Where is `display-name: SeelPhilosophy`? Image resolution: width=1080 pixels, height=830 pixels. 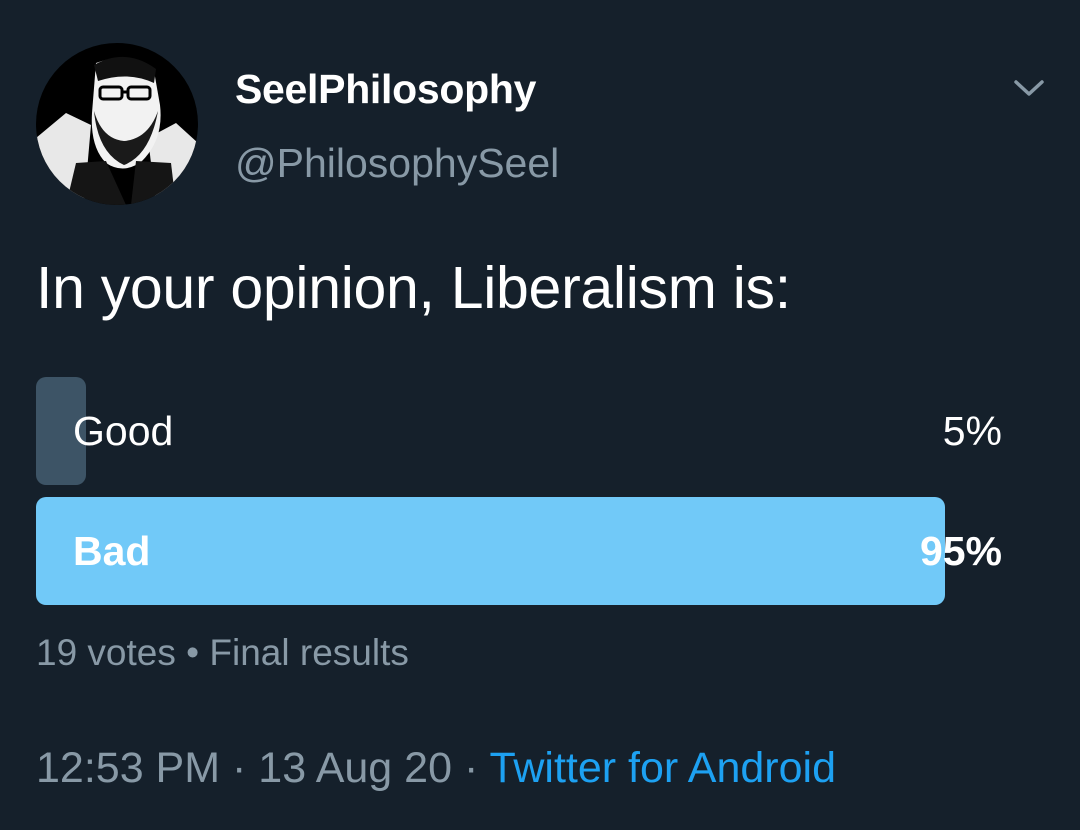 display-name: SeelPhilosophy is located at coordinates (385, 89).